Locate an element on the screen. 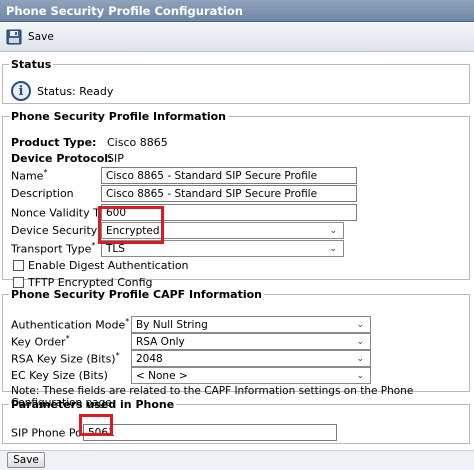  rsa-row: RSA Key Size (Bits)* is located at coordinates (71, 358).